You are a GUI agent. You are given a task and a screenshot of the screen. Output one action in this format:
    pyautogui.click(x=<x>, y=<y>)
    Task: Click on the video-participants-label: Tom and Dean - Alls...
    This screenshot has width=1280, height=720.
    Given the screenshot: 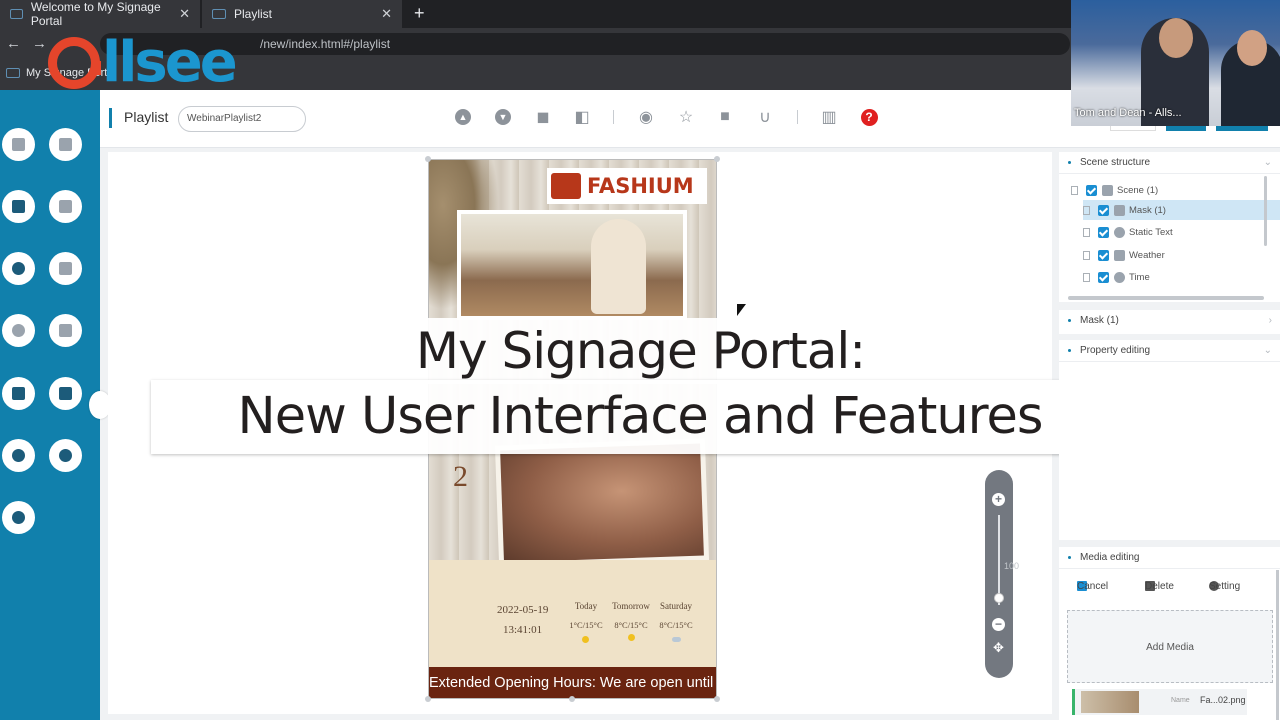 What is the action you would take?
    pyautogui.click(x=1128, y=113)
    